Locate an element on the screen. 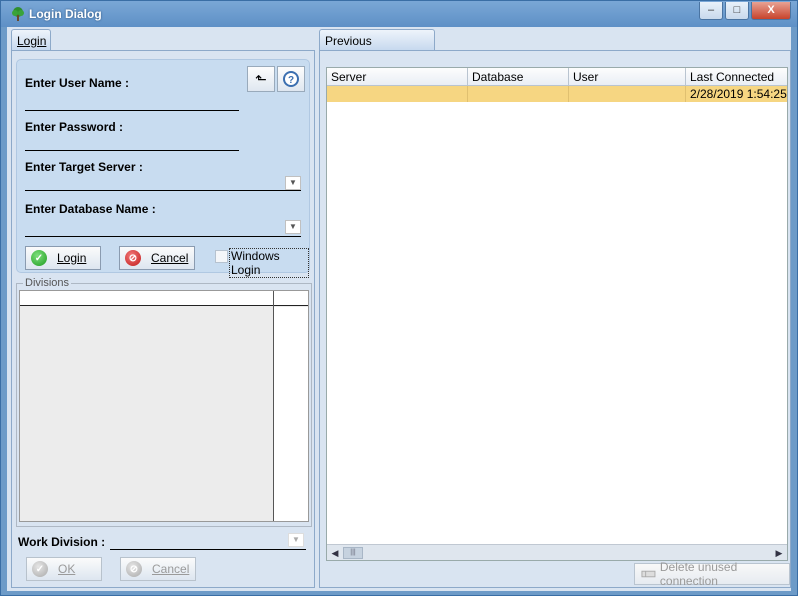  server-field is located at coordinates (163, 190).